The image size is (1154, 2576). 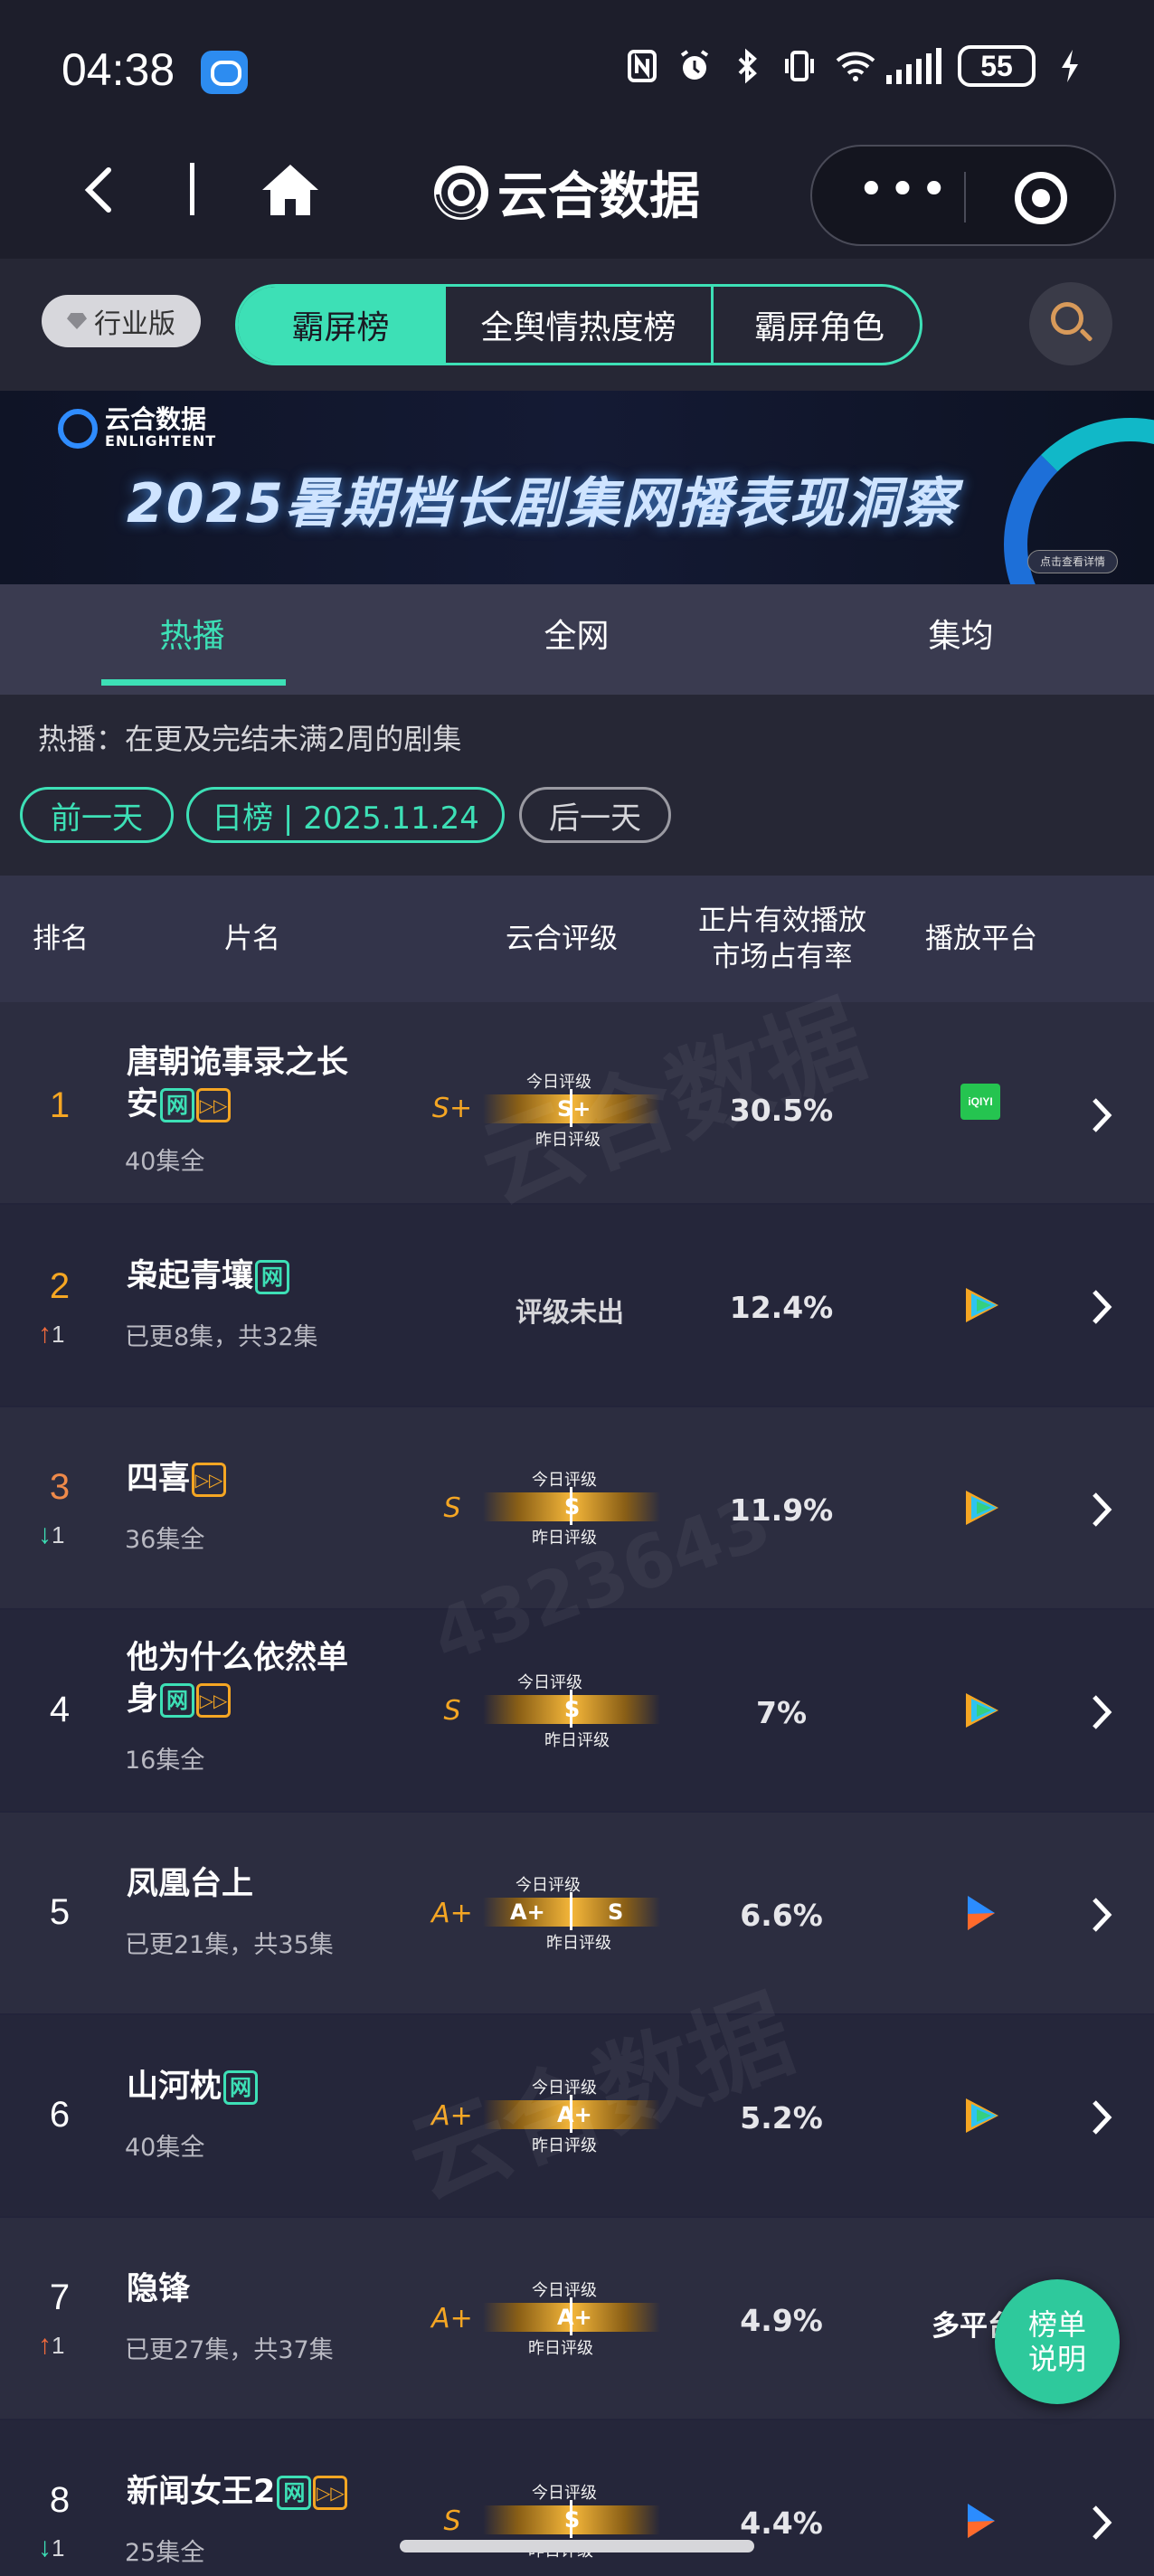 I want to click on today-grade: S+, so click(x=574, y=1109).